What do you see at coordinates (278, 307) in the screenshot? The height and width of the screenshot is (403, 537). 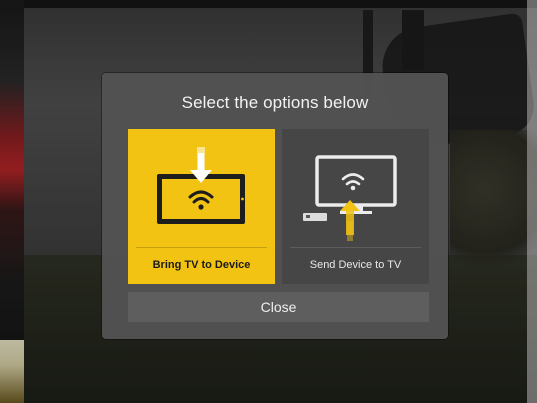 I see `close-button: Close` at bounding box center [278, 307].